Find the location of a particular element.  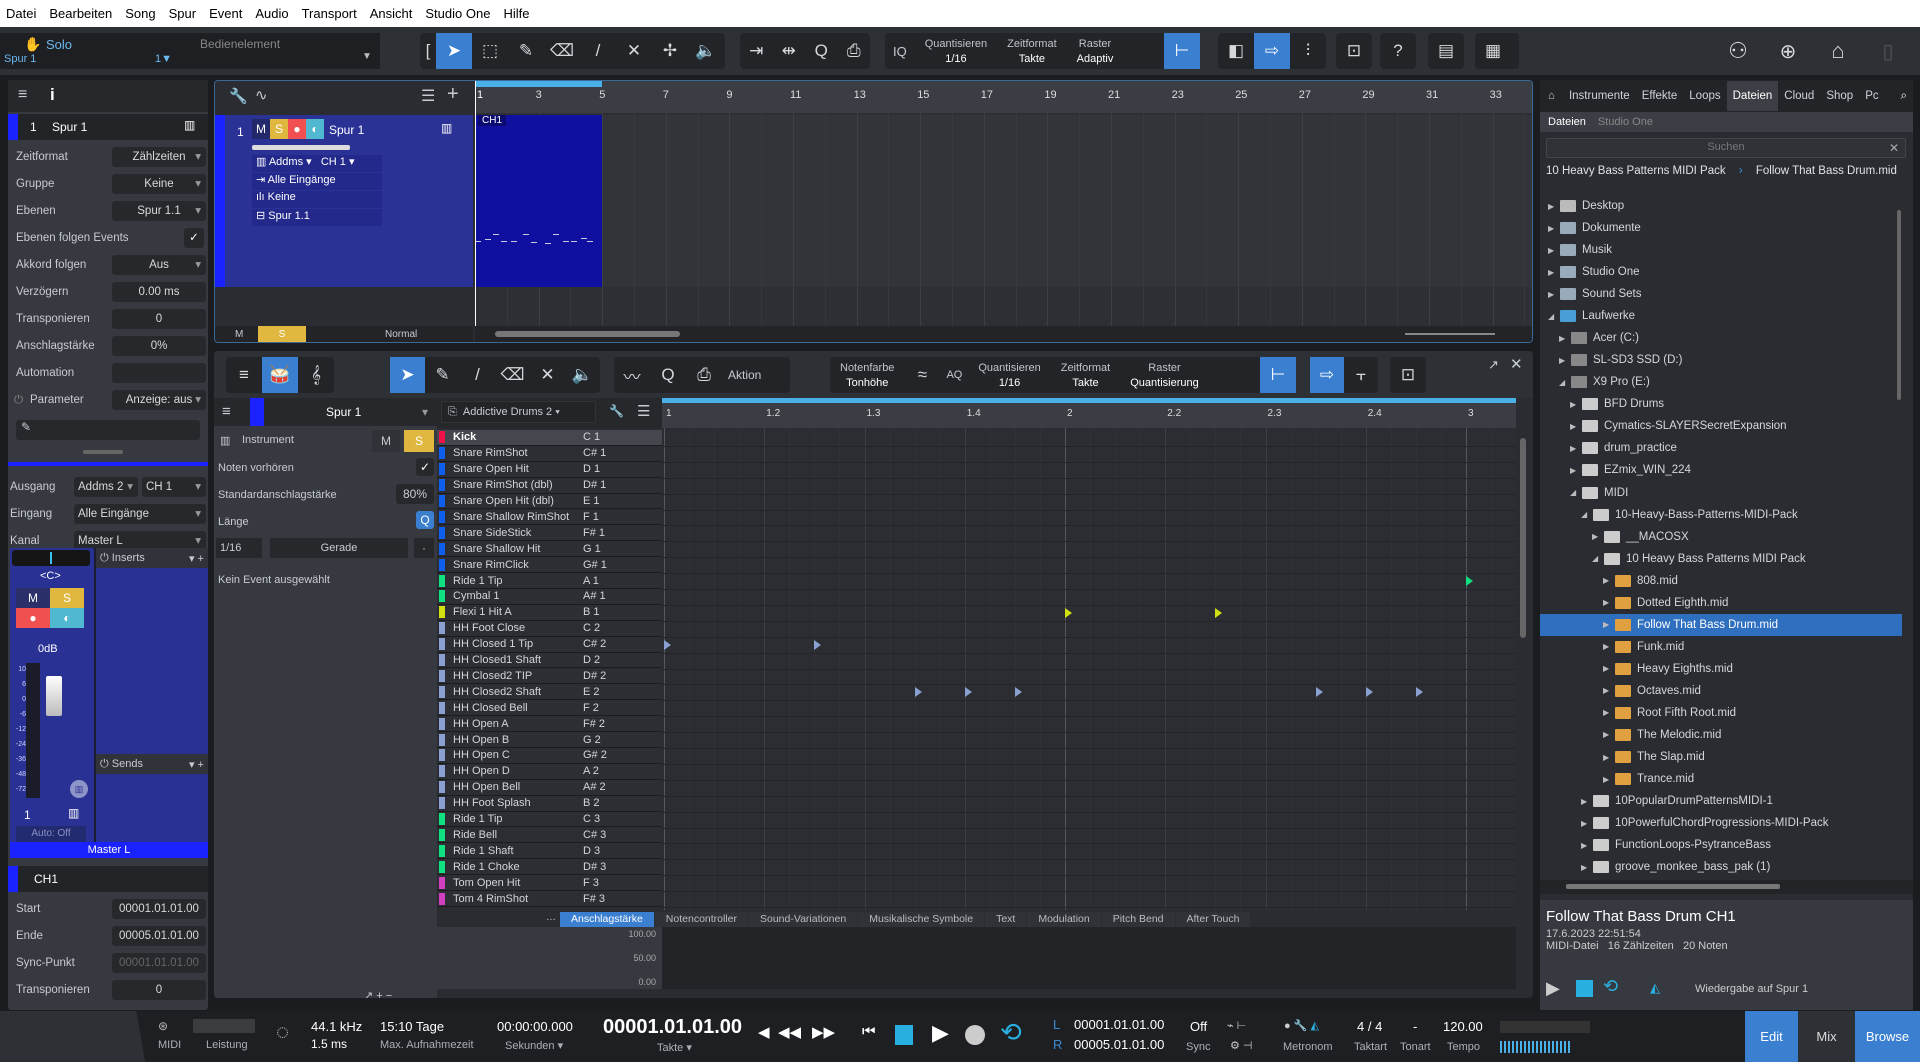

playback-target: Wiedergabe auf Spur 1 is located at coordinates (1751, 989).